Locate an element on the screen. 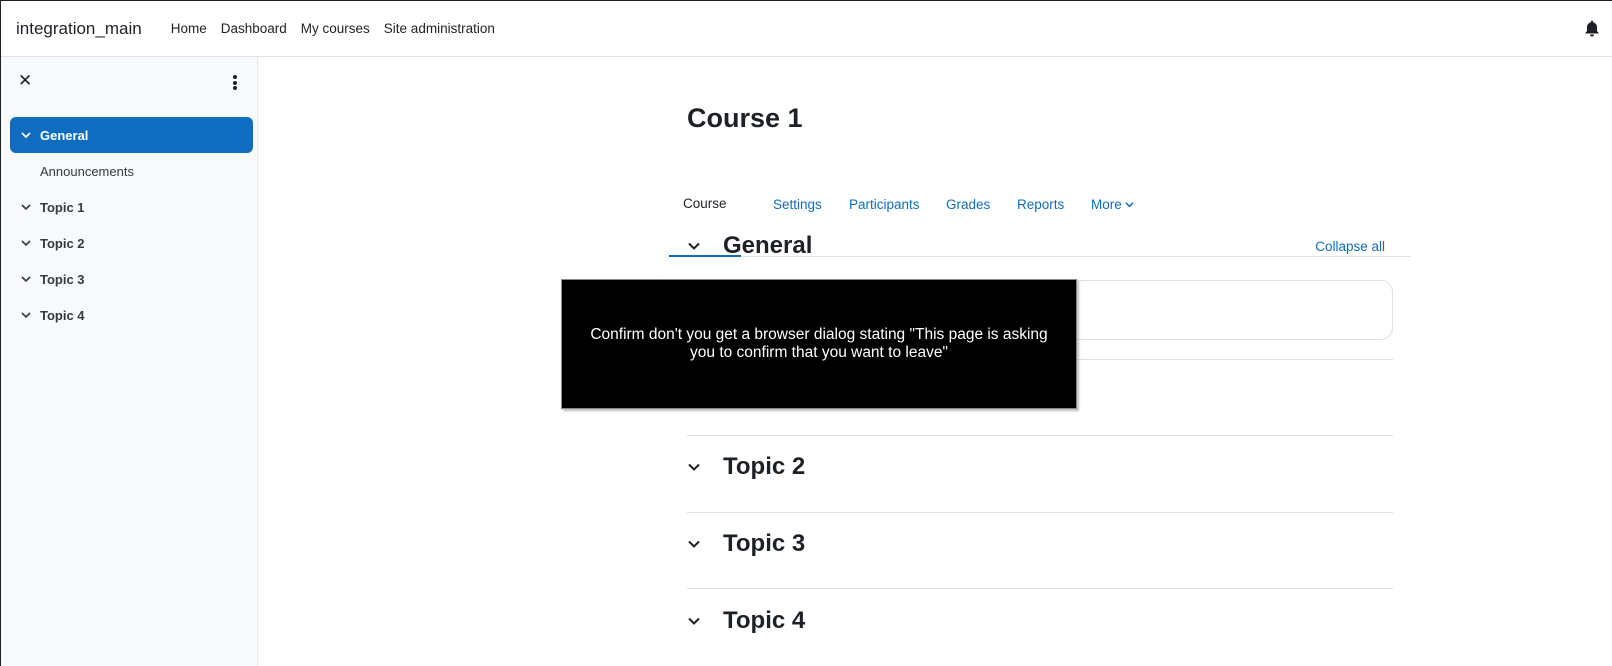 The image size is (1612, 666). section-topic-3-header: Topic 3 is located at coordinates (1040, 544).